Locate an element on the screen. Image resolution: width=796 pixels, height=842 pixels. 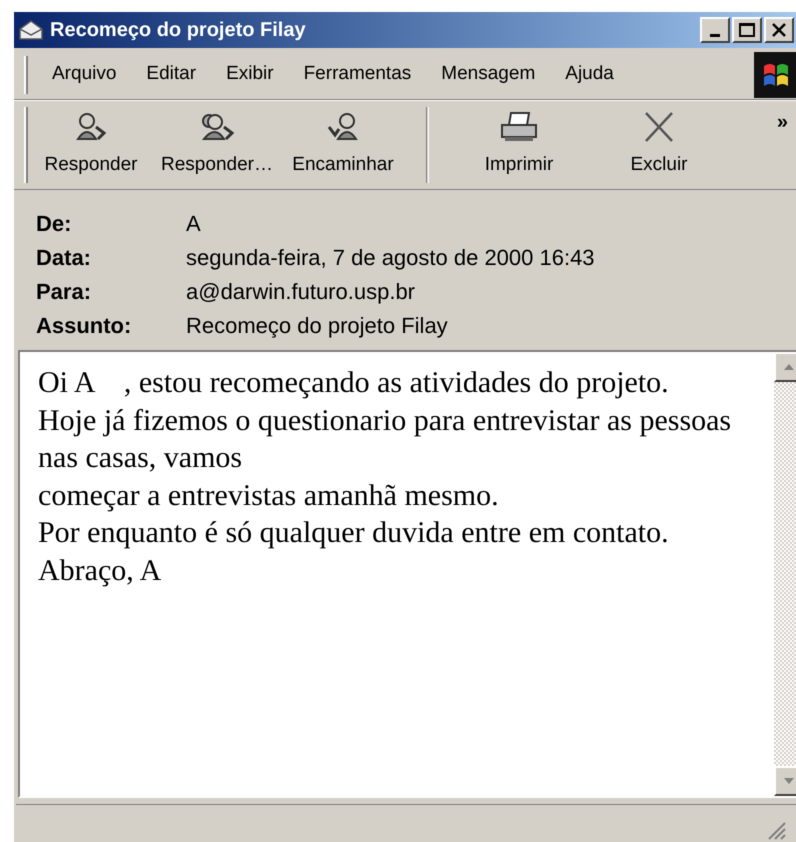
down-triangle-icon is located at coordinates (789, 781).